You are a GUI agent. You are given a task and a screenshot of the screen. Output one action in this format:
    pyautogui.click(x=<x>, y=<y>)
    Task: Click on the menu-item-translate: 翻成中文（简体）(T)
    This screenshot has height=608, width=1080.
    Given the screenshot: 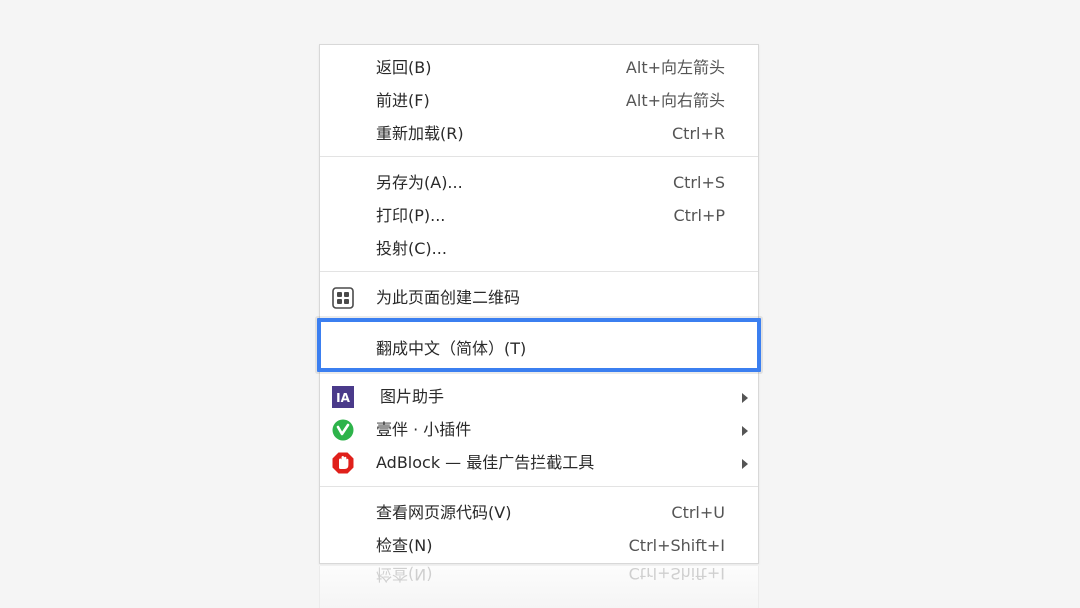 What is the action you would take?
    pyautogui.click(x=539, y=349)
    